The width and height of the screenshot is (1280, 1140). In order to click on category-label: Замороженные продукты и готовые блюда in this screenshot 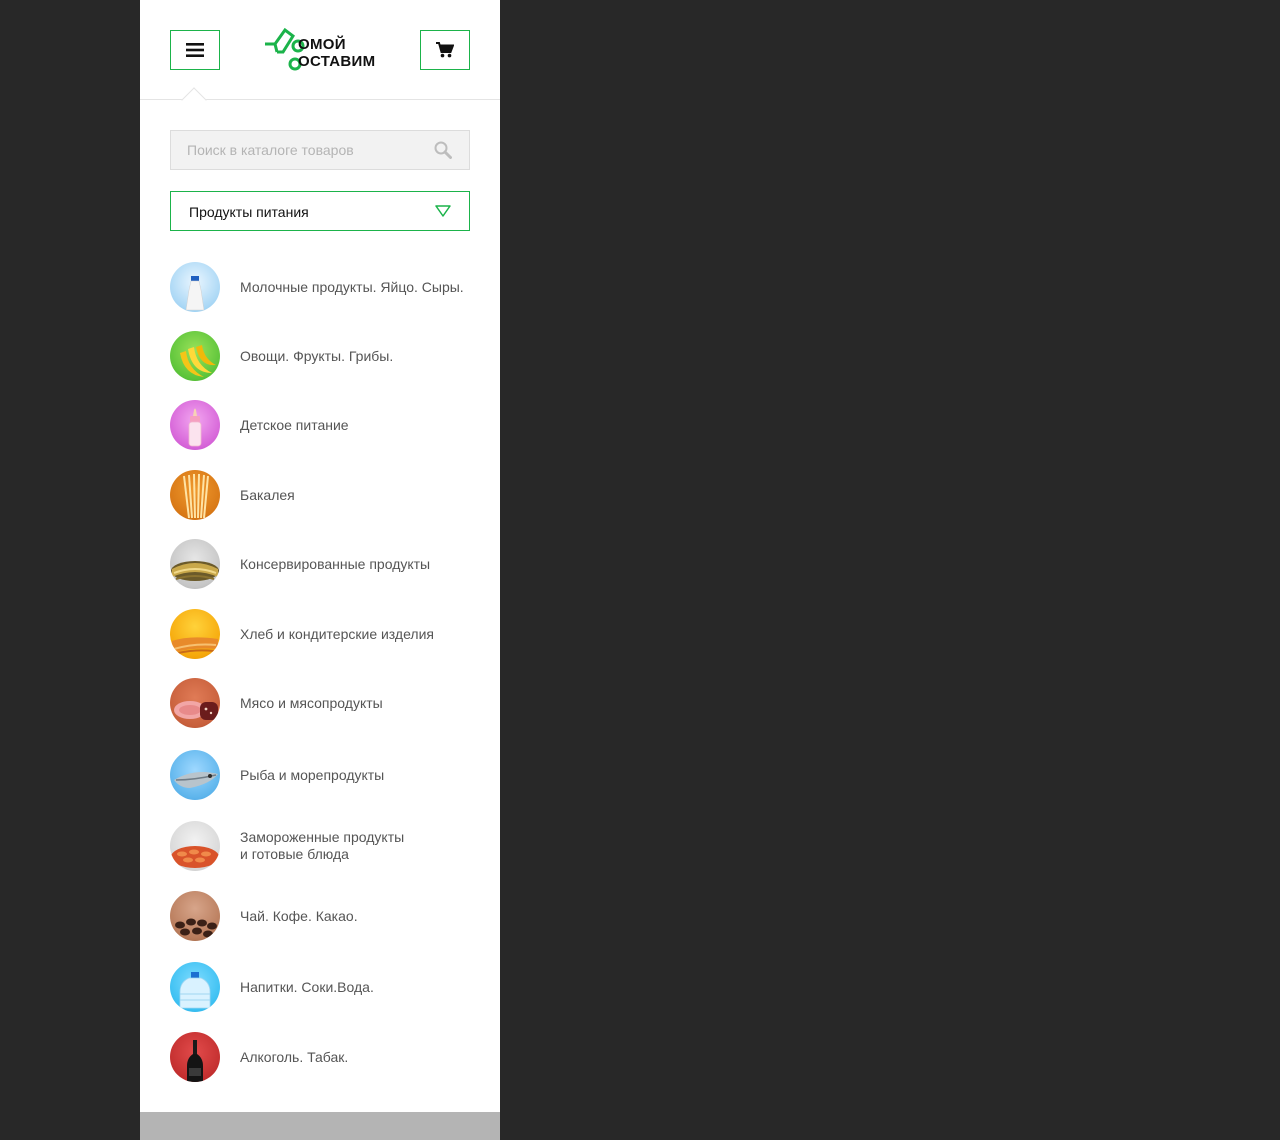, I will do `click(322, 845)`.